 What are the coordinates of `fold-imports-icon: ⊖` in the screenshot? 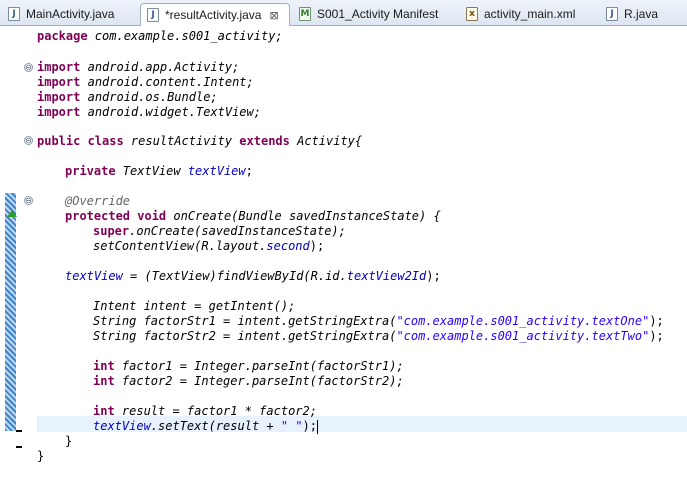 It's located at (28, 67).